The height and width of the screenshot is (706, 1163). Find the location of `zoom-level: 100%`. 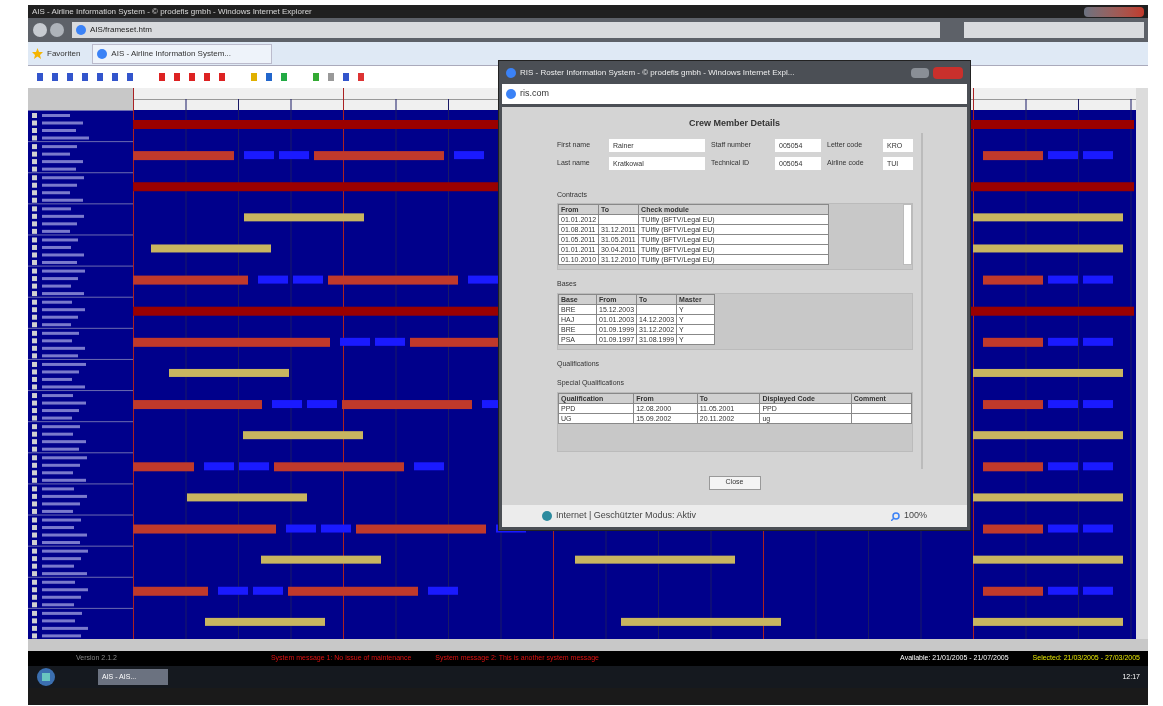

zoom-level: 100% is located at coordinates (915, 516).